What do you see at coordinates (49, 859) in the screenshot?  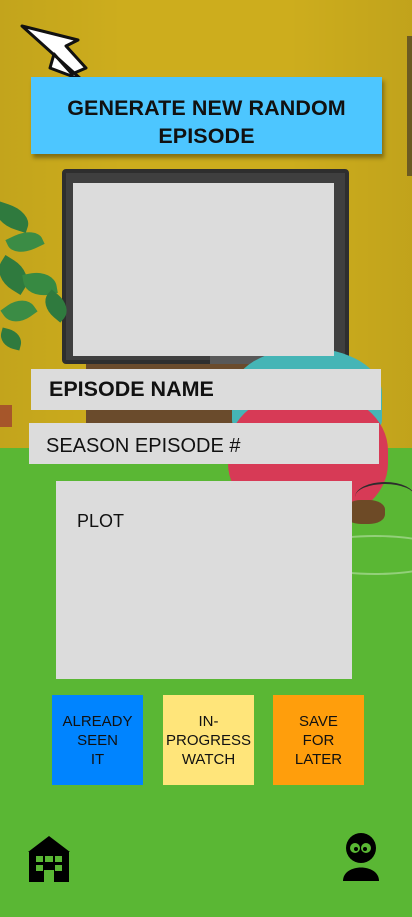 I see `home-building-icon` at bounding box center [49, 859].